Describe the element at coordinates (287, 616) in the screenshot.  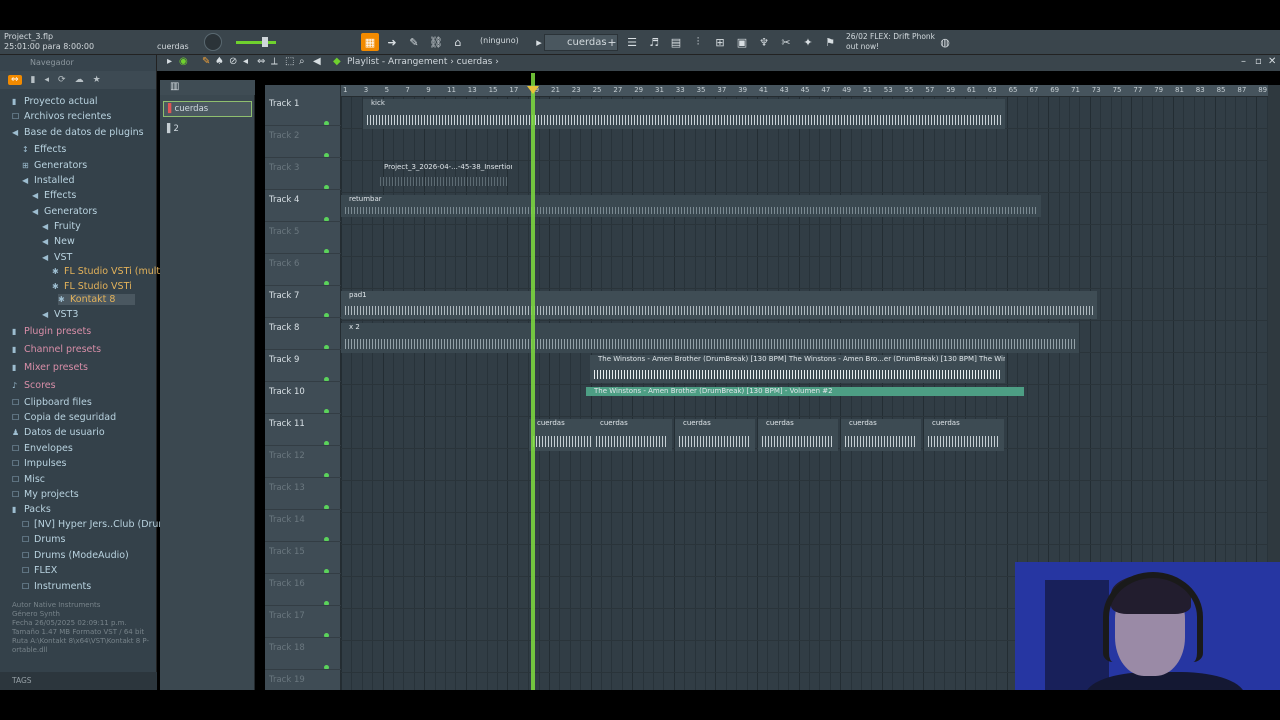
I see `track-label: Track 17` at that location.